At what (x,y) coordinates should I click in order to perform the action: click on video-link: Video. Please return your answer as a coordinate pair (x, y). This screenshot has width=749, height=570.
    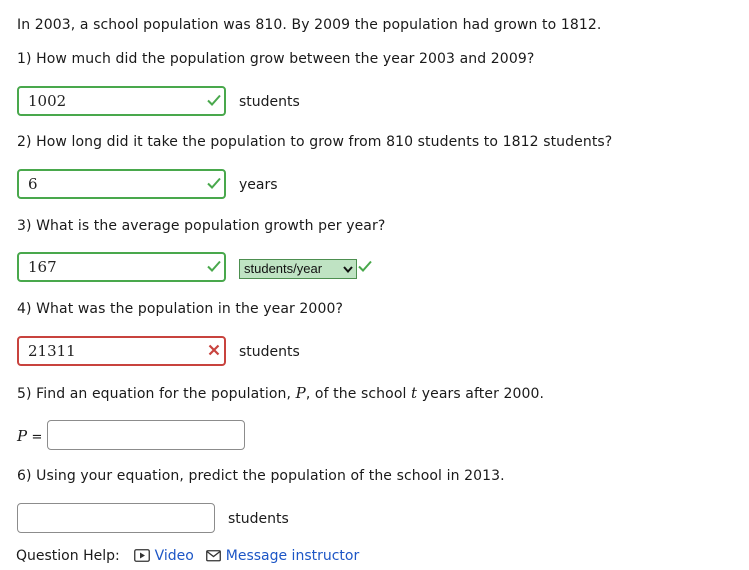
    Looking at the image, I should click on (174, 556).